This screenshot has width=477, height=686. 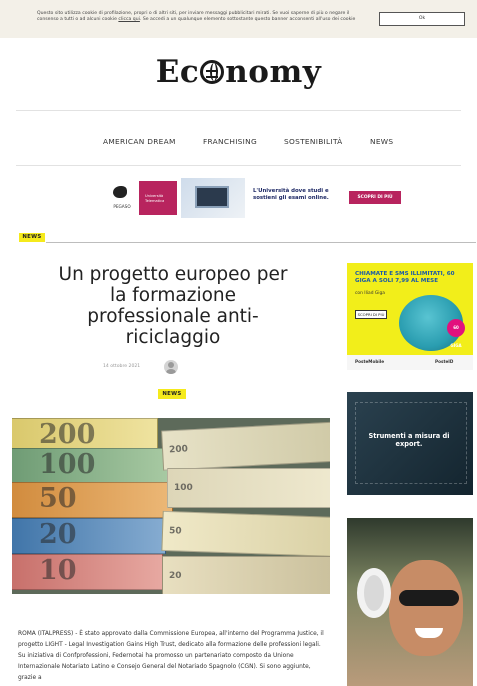 I want to click on ad-badge: 60 GIGA, so click(x=456, y=333).